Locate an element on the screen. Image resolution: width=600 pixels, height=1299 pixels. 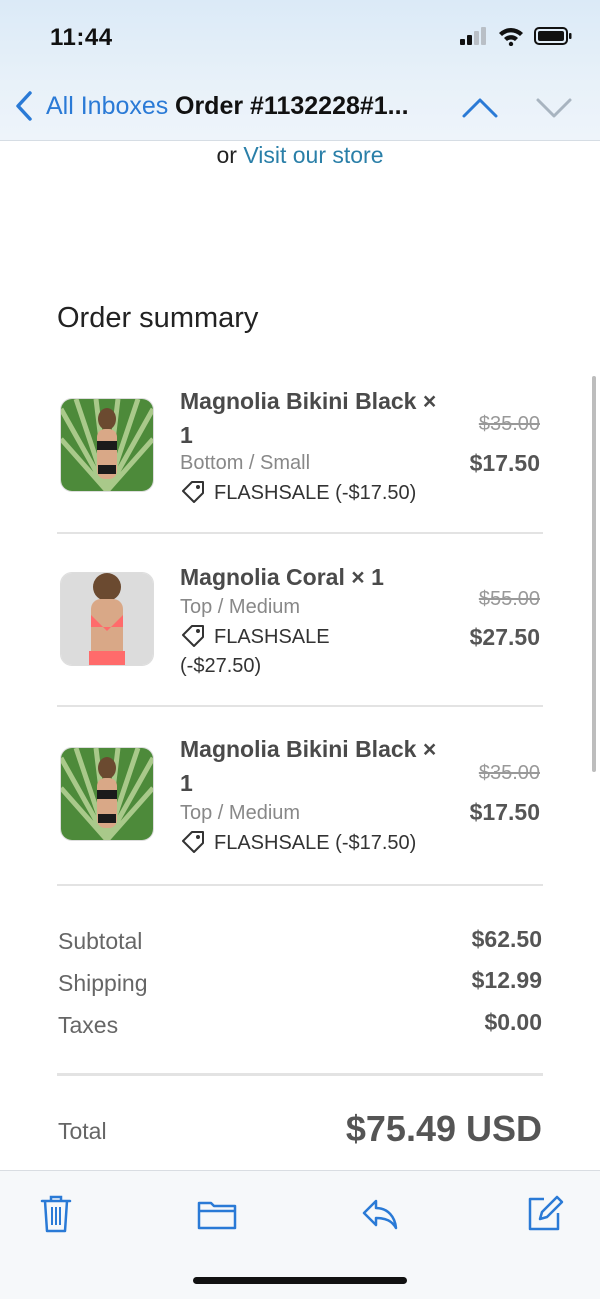
item-price: $27.50 is located at coordinates (504, 637).